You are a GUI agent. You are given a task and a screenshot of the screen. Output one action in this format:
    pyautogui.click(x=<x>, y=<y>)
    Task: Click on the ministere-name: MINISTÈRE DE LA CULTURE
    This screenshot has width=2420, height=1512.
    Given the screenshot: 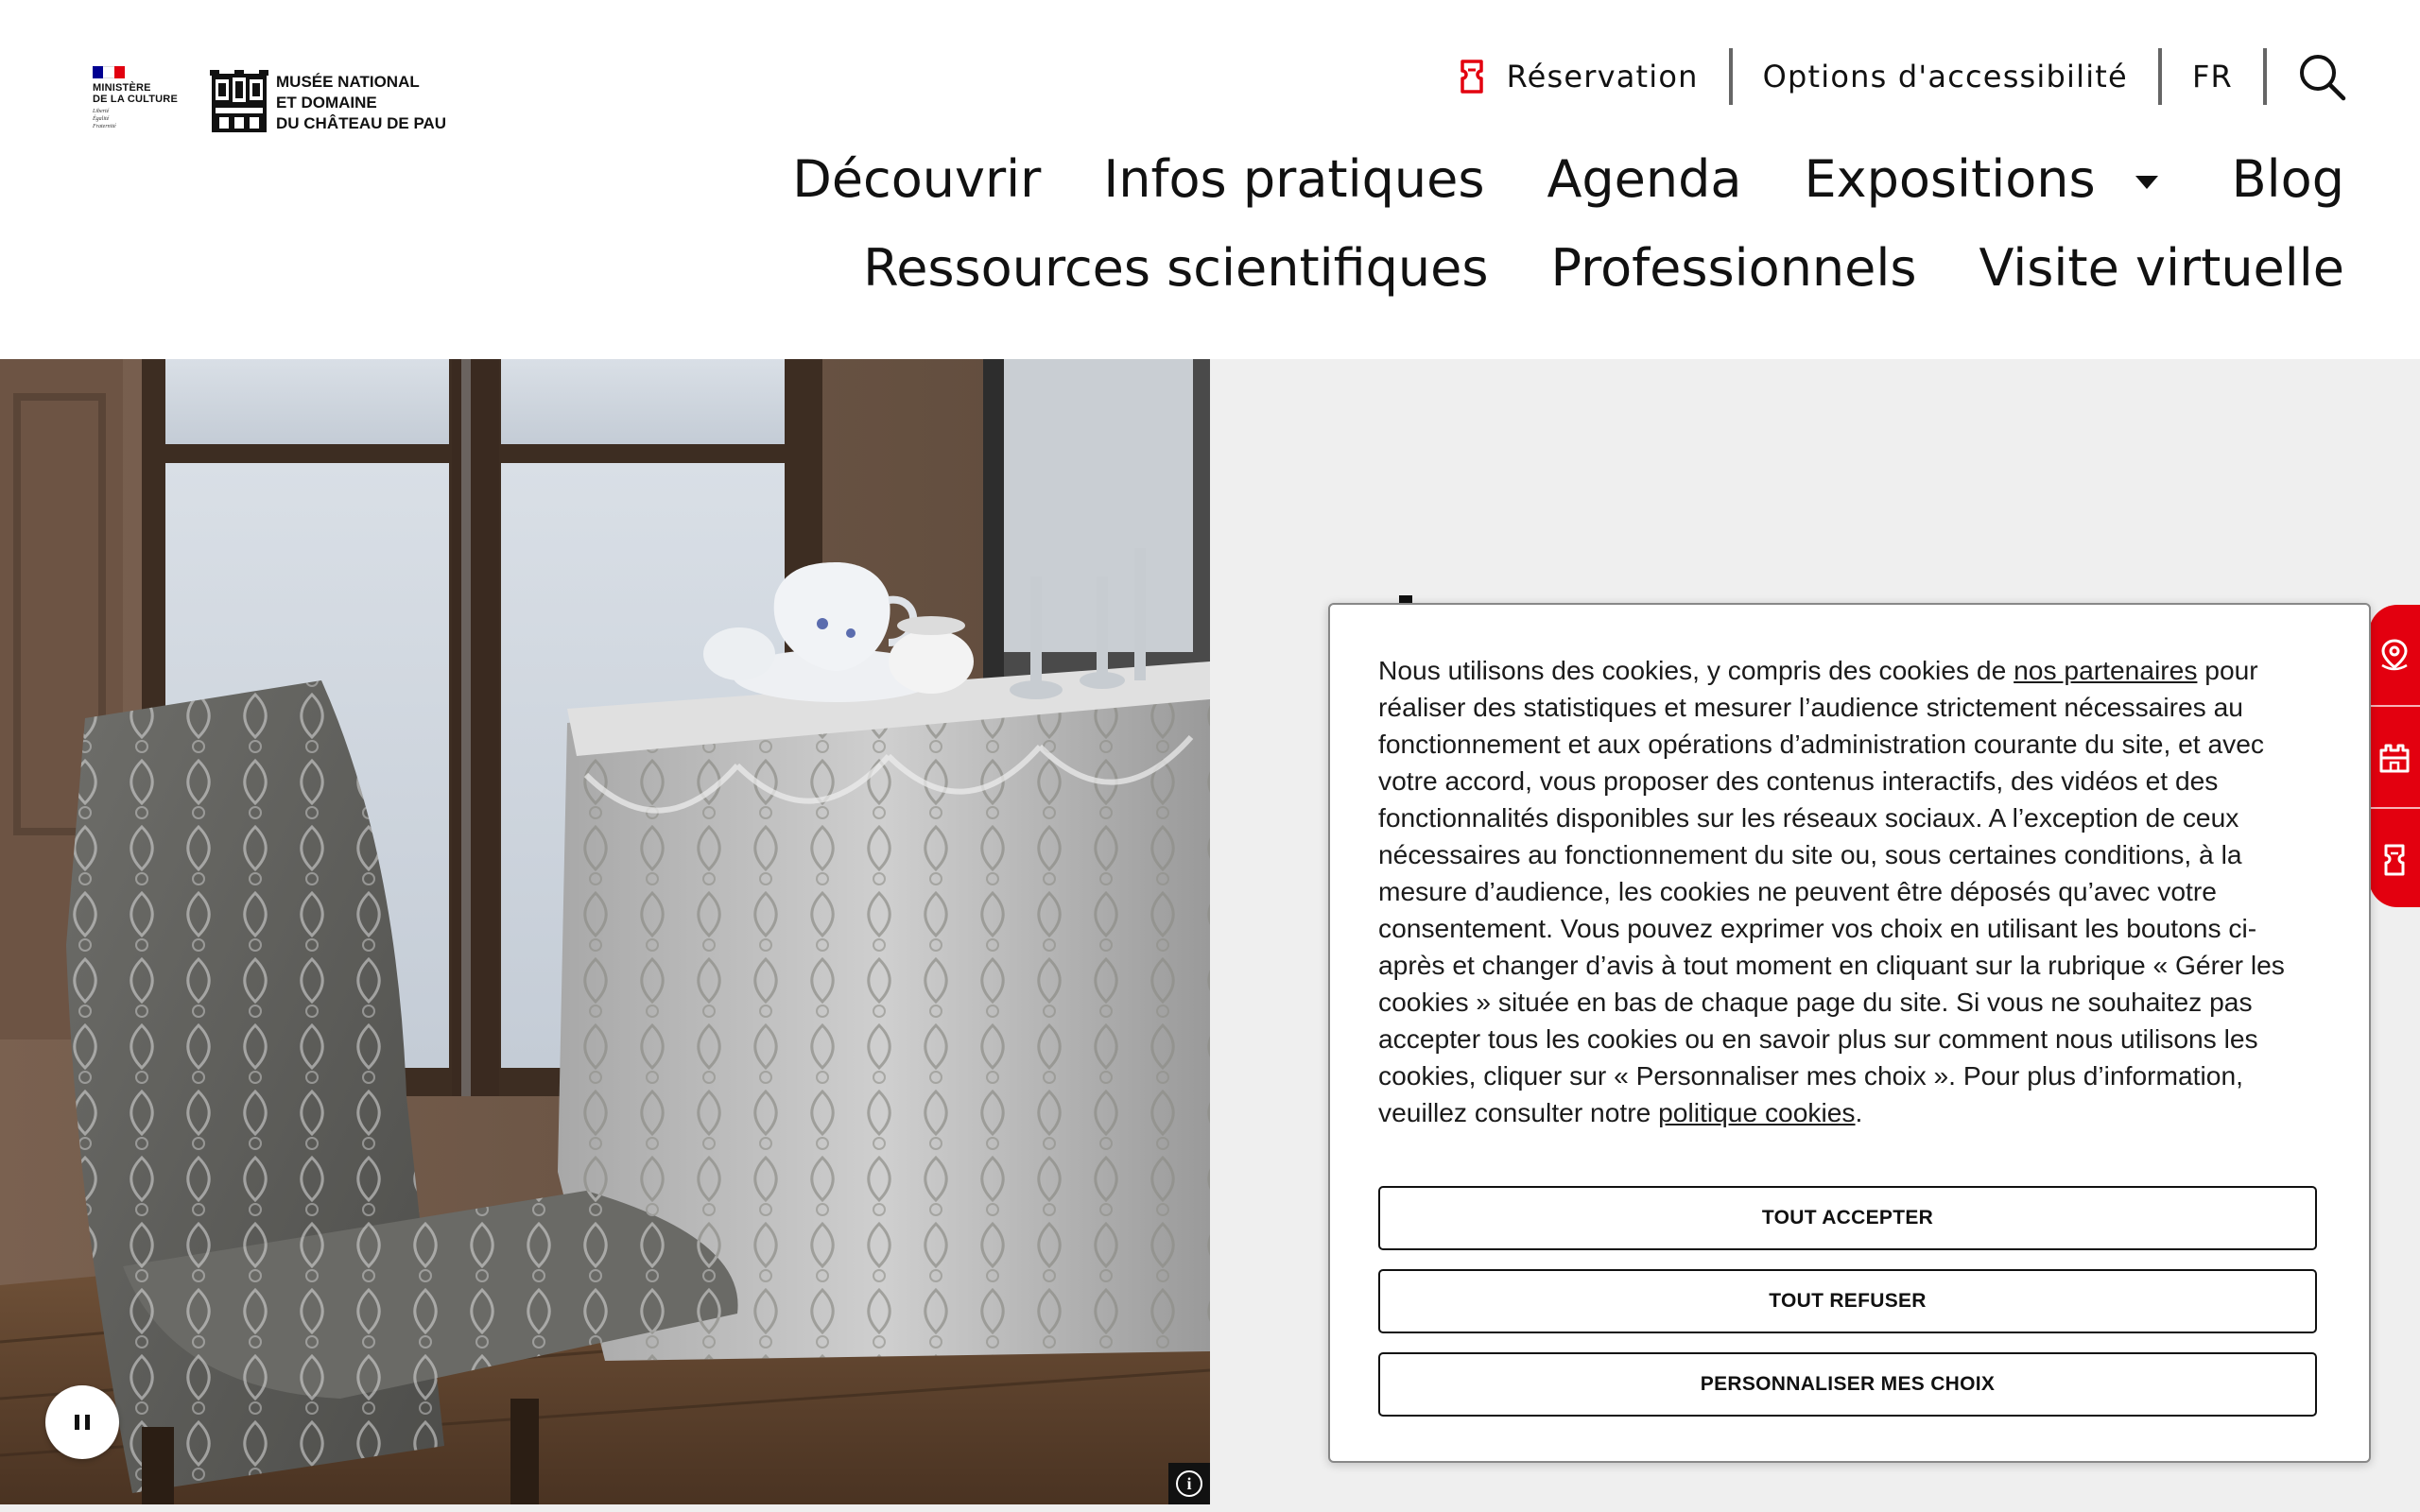 What is the action you would take?
    pyautogui.click(x=135, y=93)
    